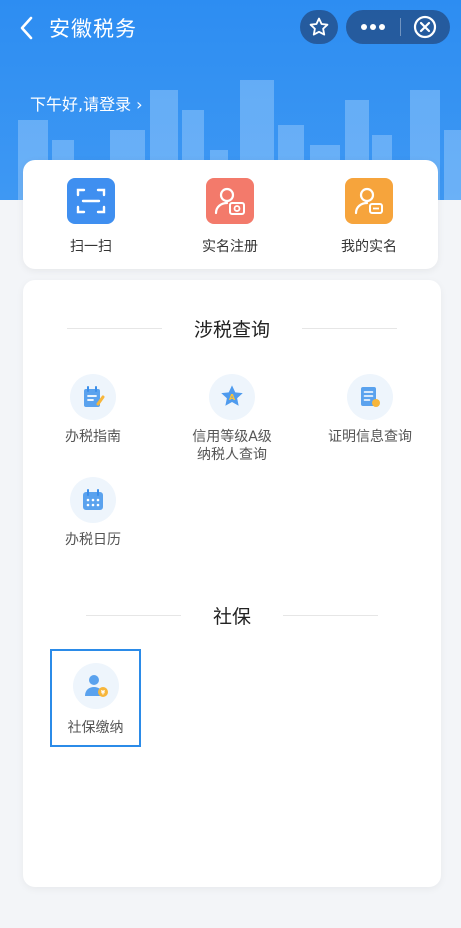  I want to click on quick-action-register: 实名注册, so click(230, 217).